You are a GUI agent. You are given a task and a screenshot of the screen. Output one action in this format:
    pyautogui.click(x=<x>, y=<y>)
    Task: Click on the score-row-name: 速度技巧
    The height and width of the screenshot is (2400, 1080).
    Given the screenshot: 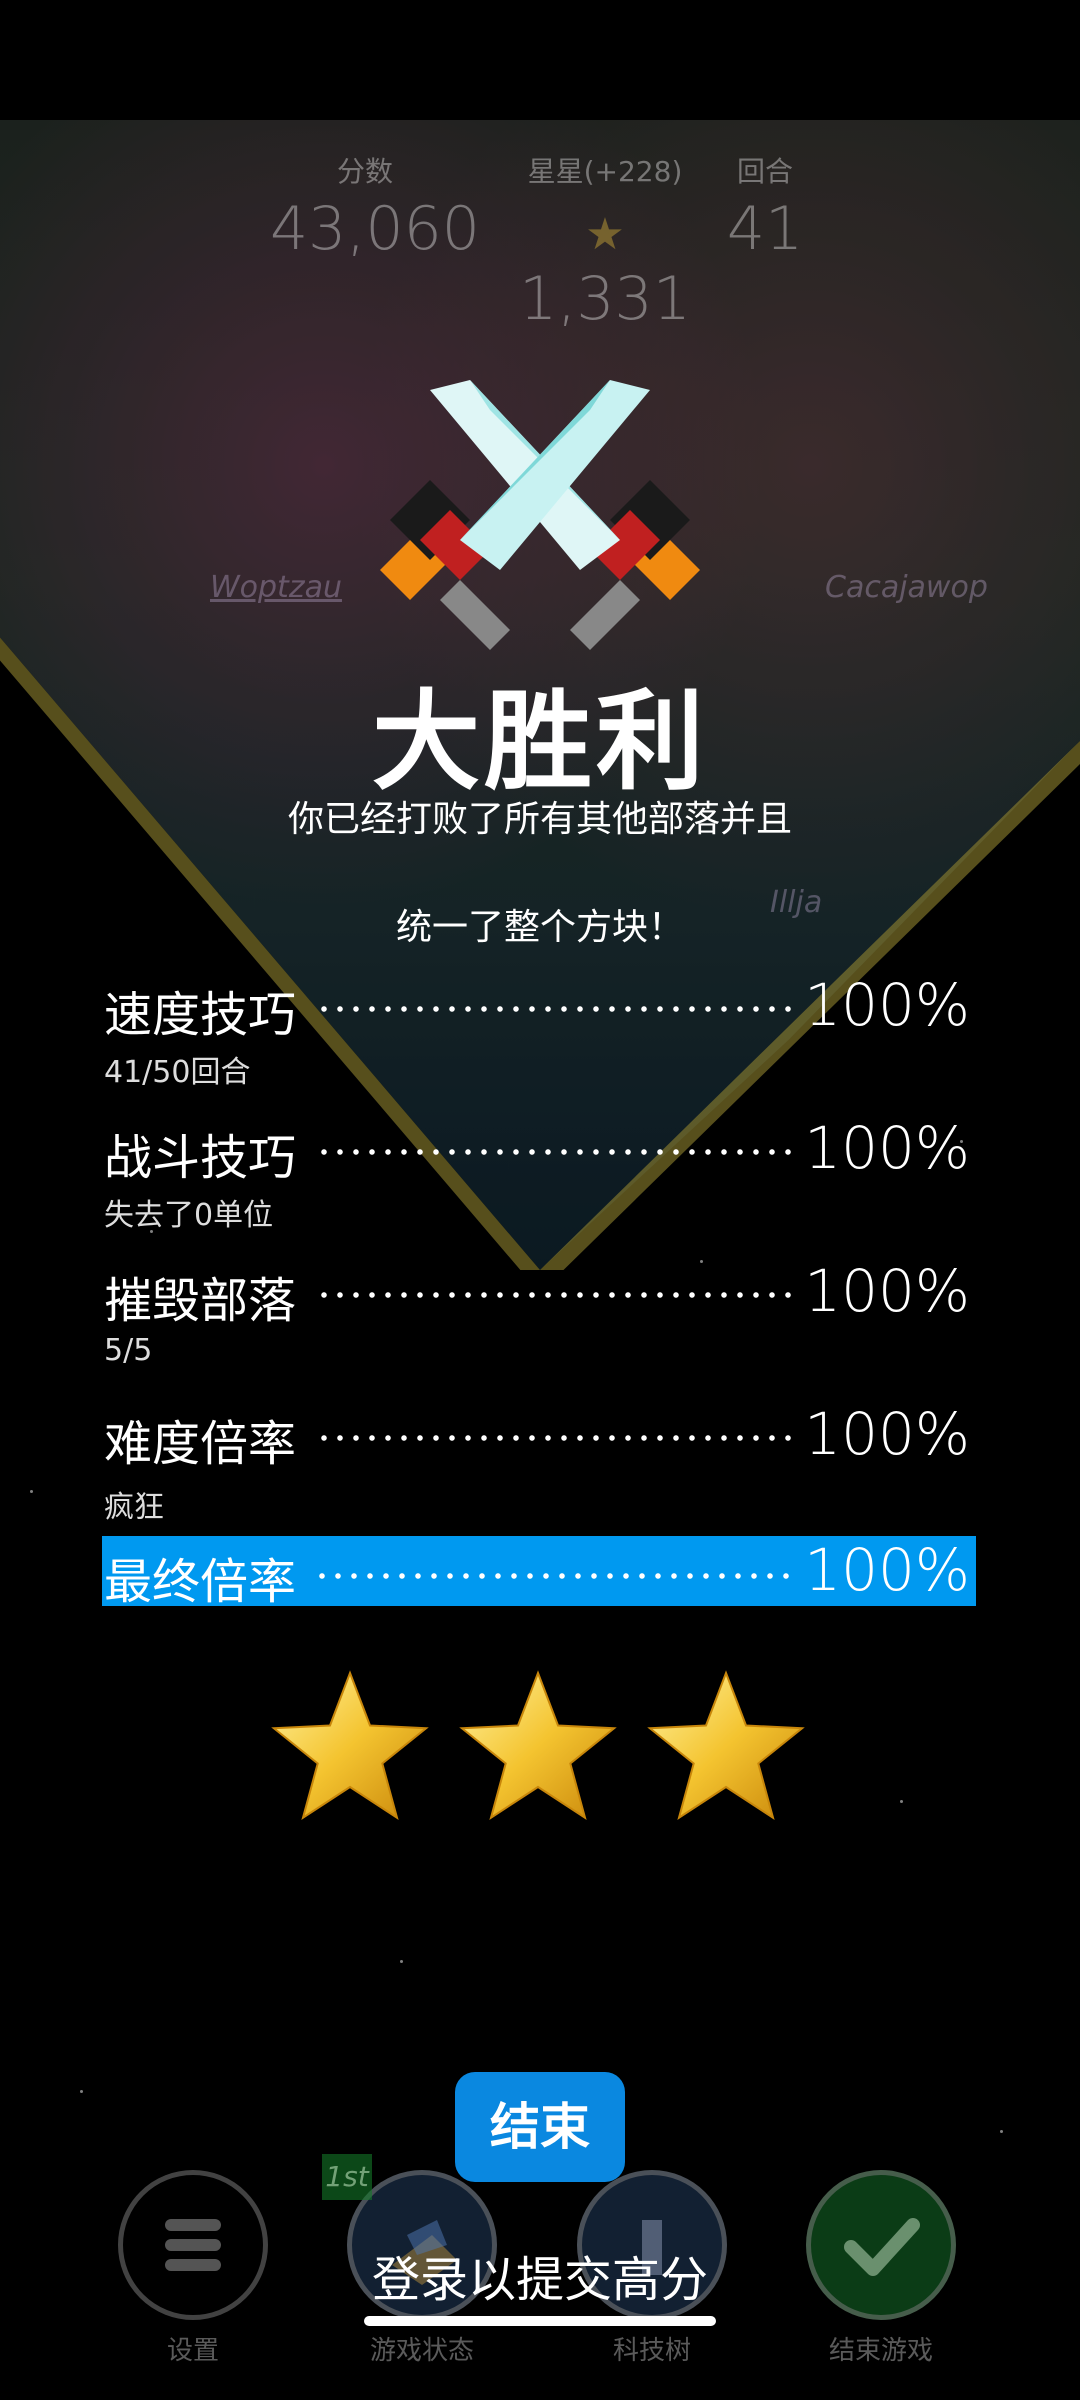 What is the action you would take?
    pyautogui.click(x=200, y=1015)
    